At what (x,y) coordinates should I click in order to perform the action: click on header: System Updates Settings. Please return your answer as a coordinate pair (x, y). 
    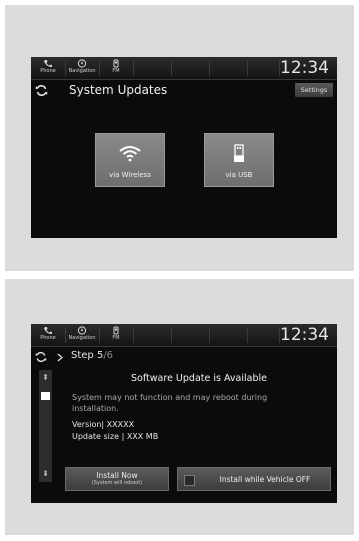
    Looking at the image, I should click on (184, 91).